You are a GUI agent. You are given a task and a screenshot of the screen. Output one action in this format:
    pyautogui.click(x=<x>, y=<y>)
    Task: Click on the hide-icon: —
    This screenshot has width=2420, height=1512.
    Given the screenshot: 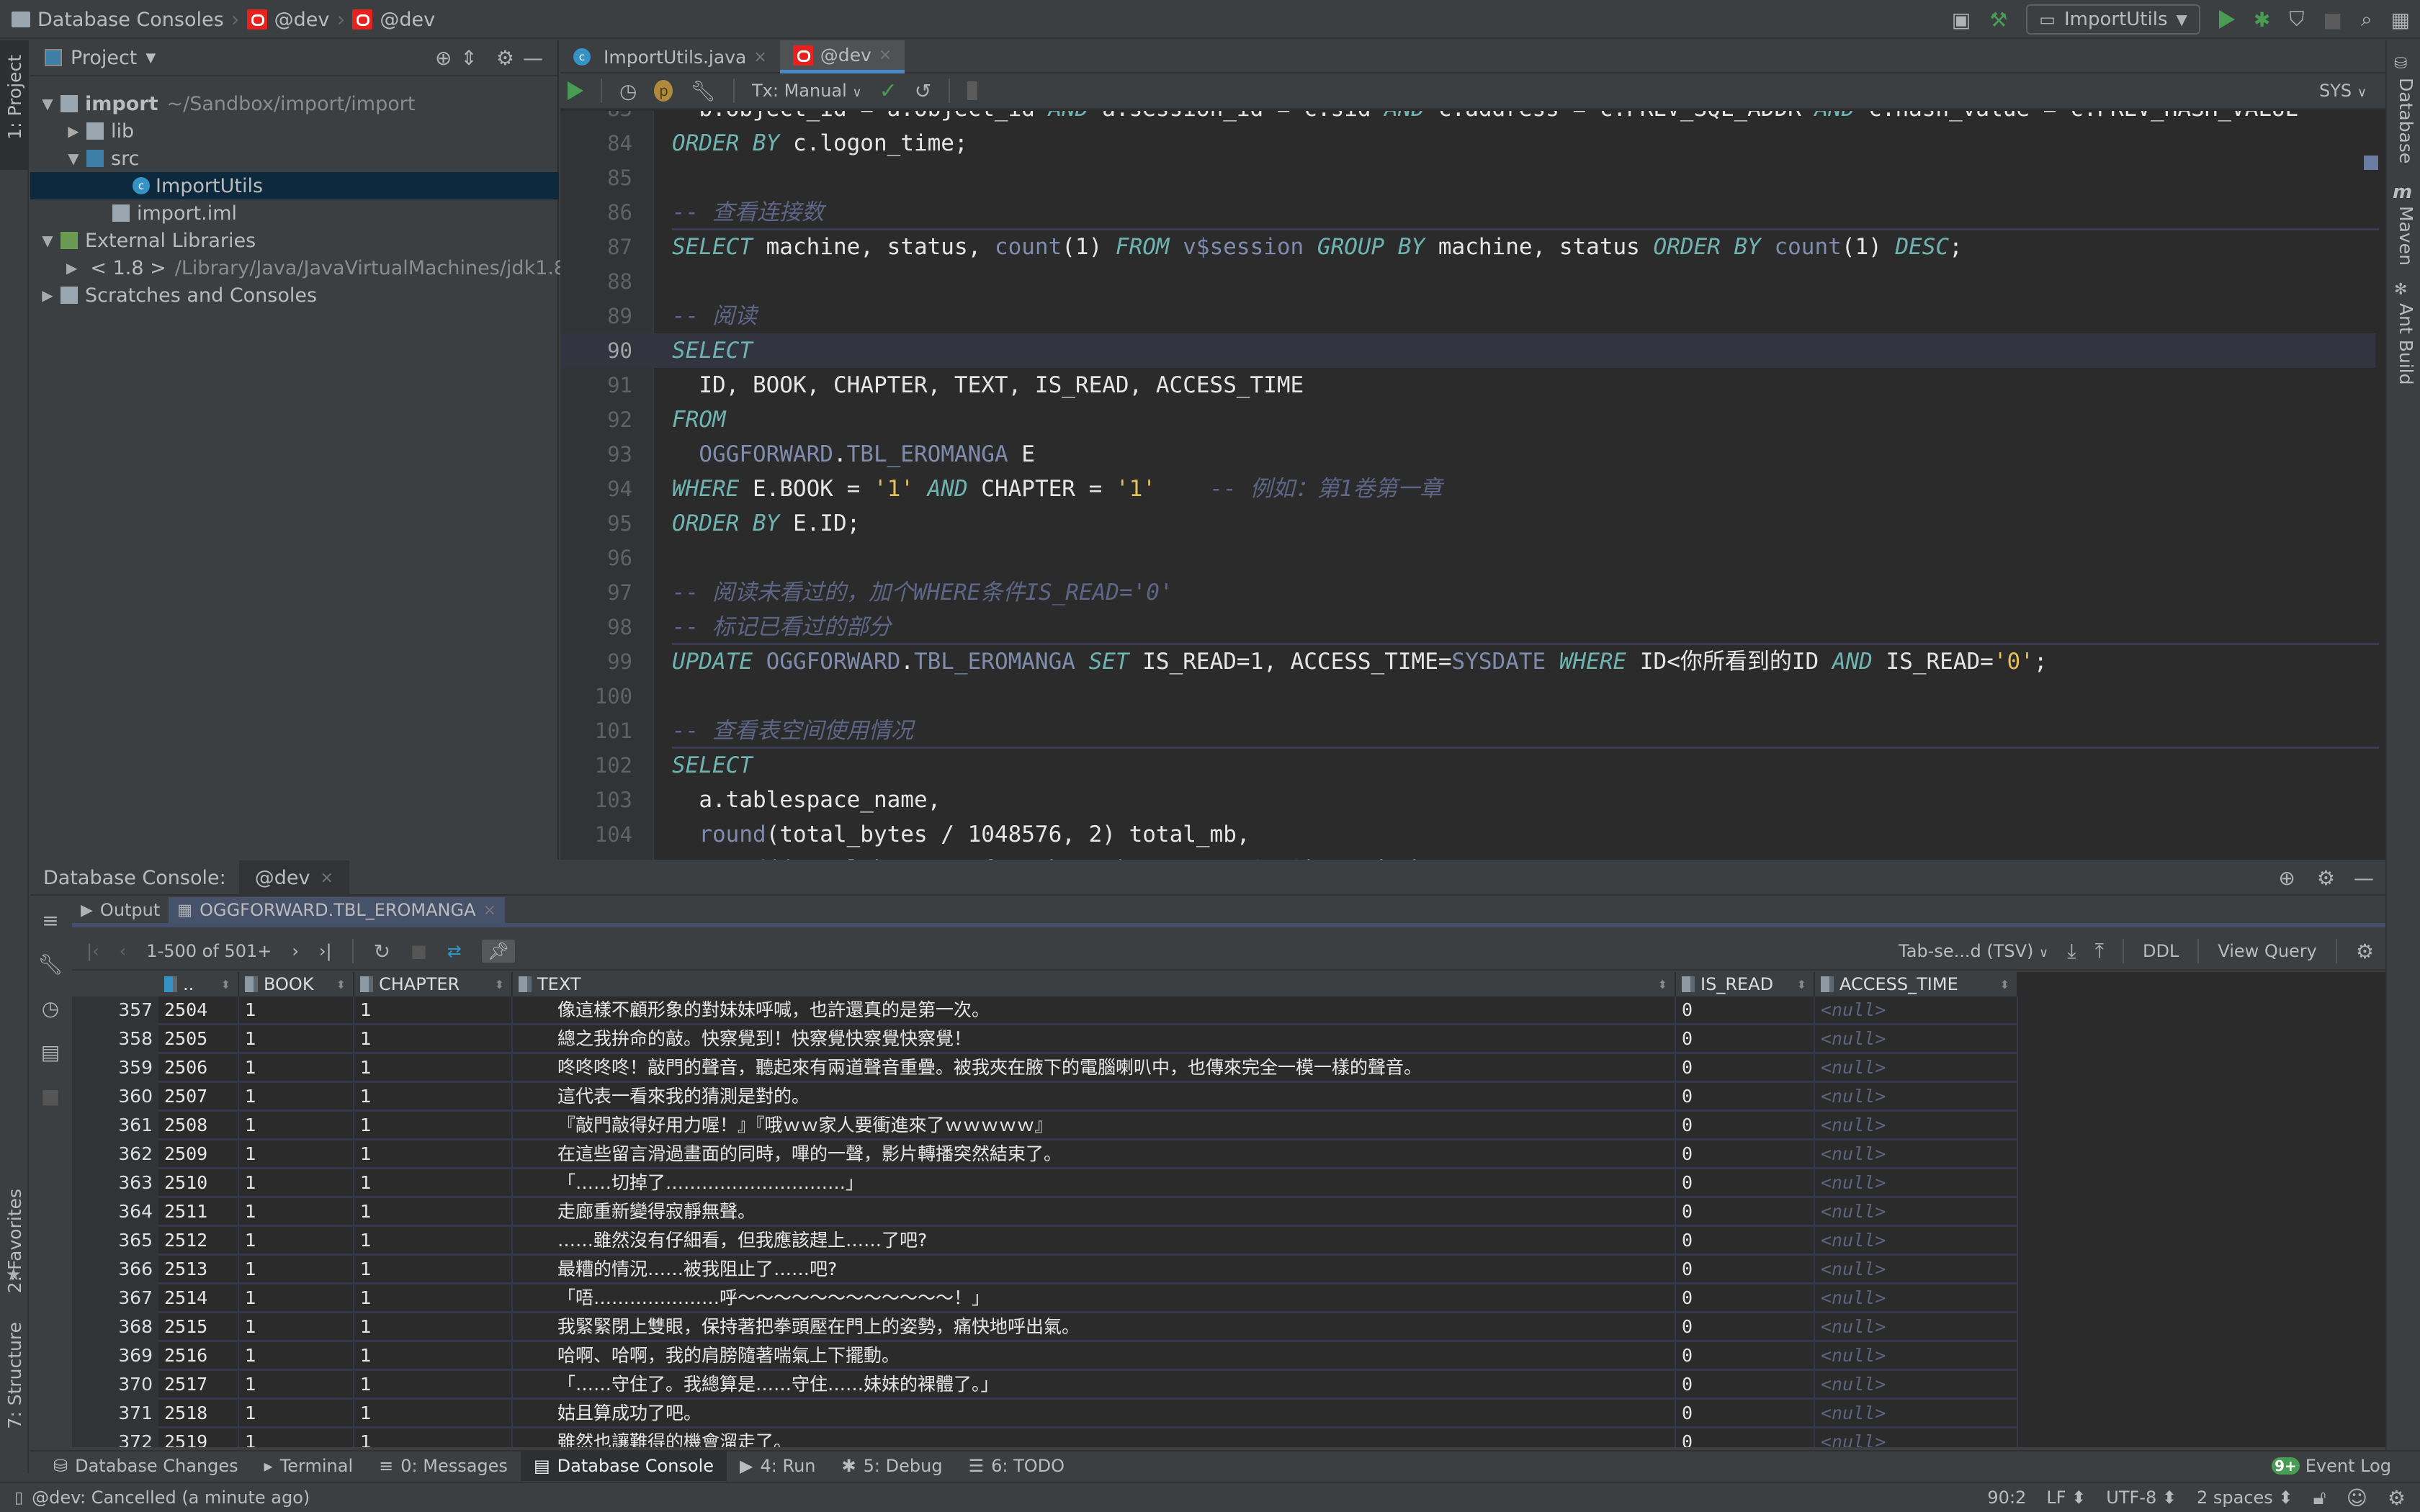 What is the action you would take?
    pyautogui.click(x=2364, y=878)
    